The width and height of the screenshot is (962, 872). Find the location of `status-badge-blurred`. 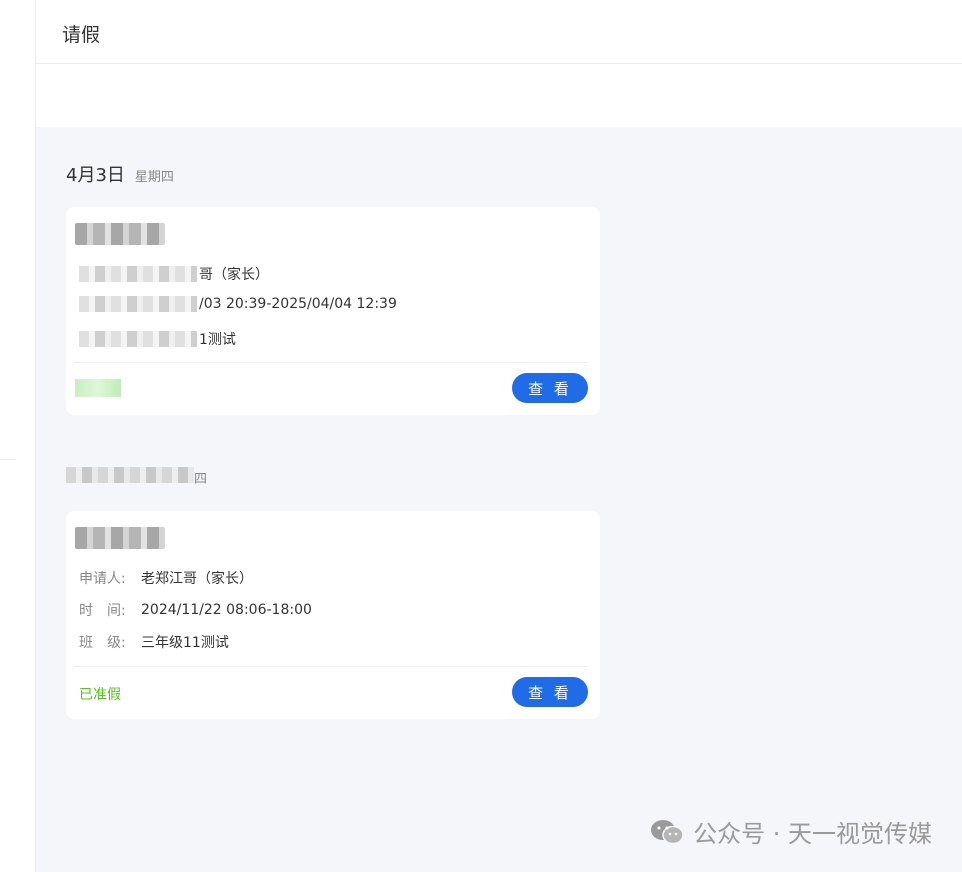

status-badge-blurred is located at coordinates (98, 388).